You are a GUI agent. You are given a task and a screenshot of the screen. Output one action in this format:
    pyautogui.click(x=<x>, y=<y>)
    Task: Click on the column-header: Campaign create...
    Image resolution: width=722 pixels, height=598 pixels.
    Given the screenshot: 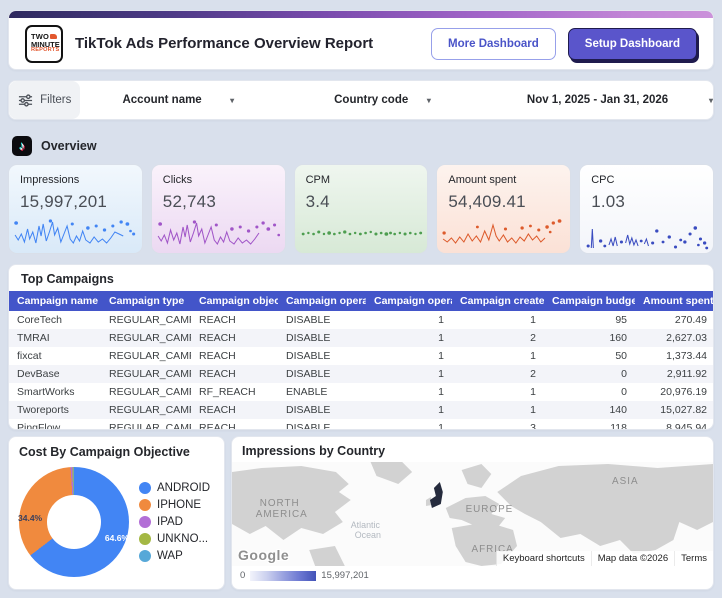 What is the action you would take?
    pyautogui.click(x=498, y=301)
    